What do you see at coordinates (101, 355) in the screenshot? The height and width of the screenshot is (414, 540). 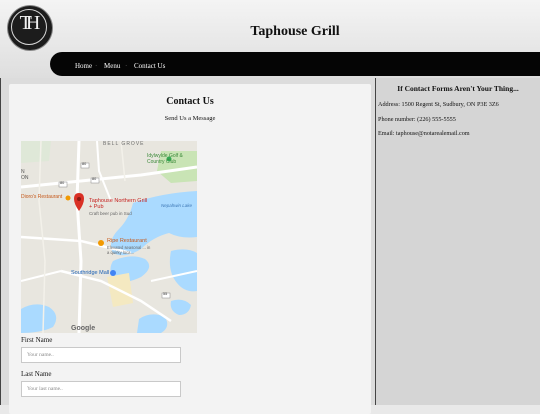 I see `first-name-input` at bounding box center [101, 355].